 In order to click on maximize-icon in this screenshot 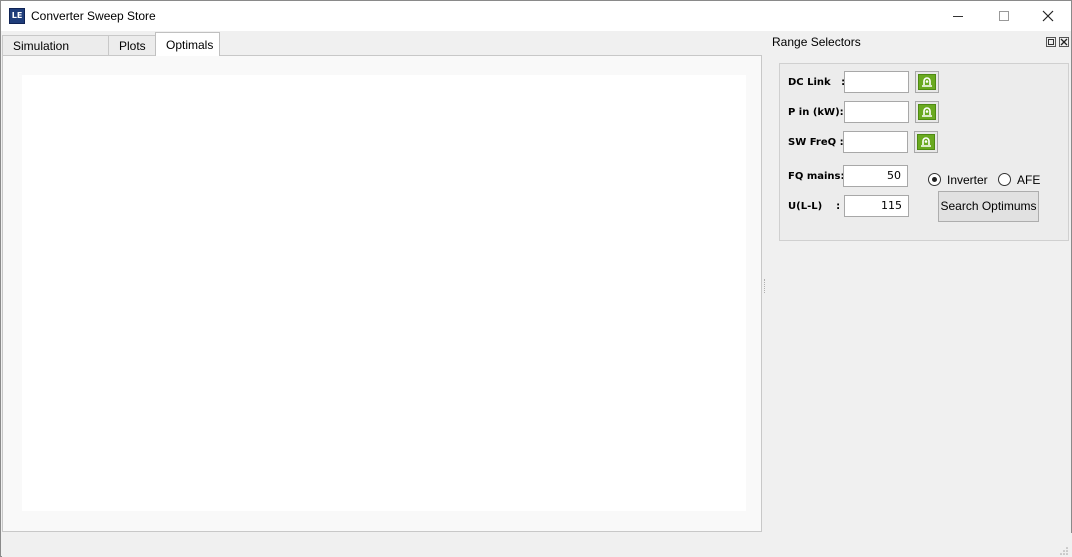, I will do `click(1004, 16)`.